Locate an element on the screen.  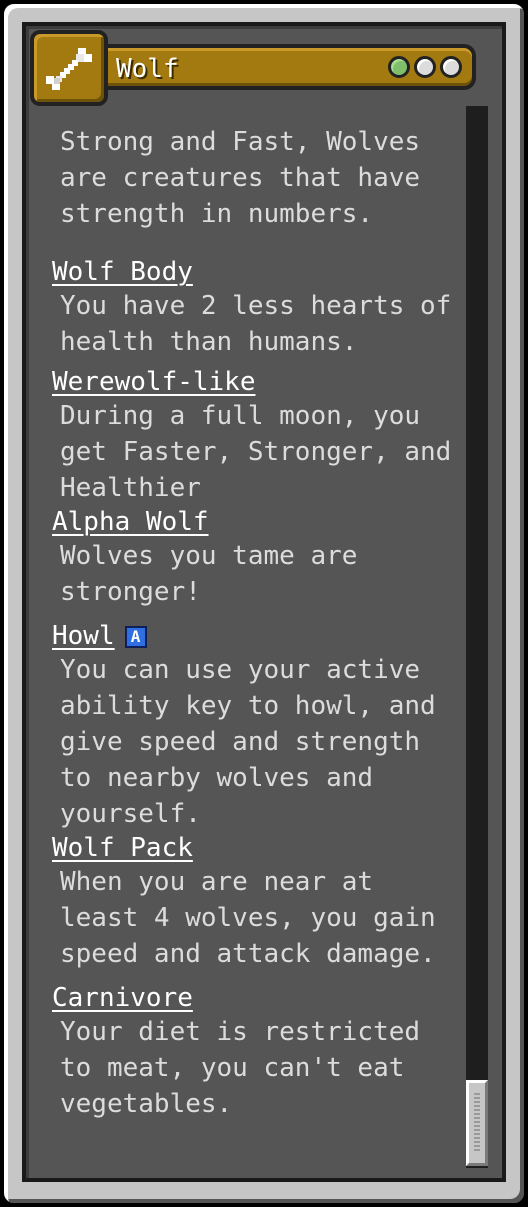
active-ability-badge: A is located at coordinates (135, 636).